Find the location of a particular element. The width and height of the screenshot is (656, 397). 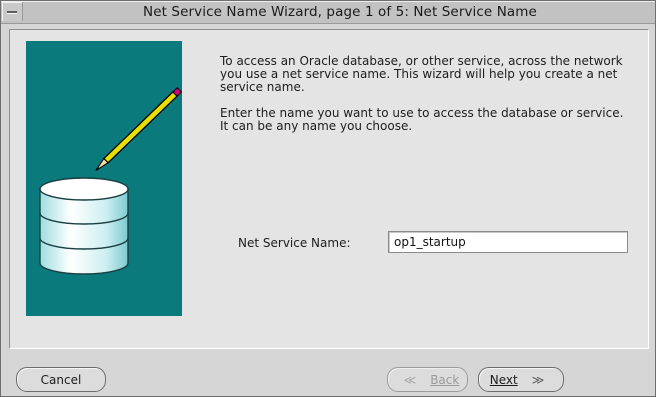

cancel-button: Cancel is located at coordinates (61, 379).